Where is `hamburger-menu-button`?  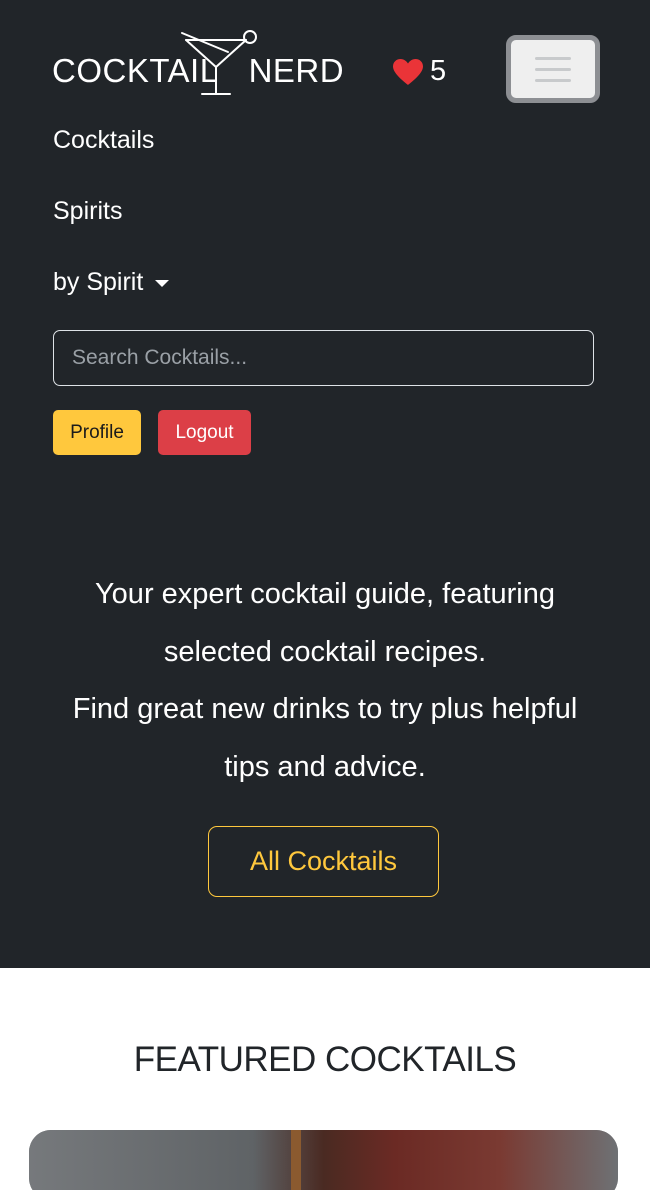
hamburger-menu-button is located at coordinates (553, 69).